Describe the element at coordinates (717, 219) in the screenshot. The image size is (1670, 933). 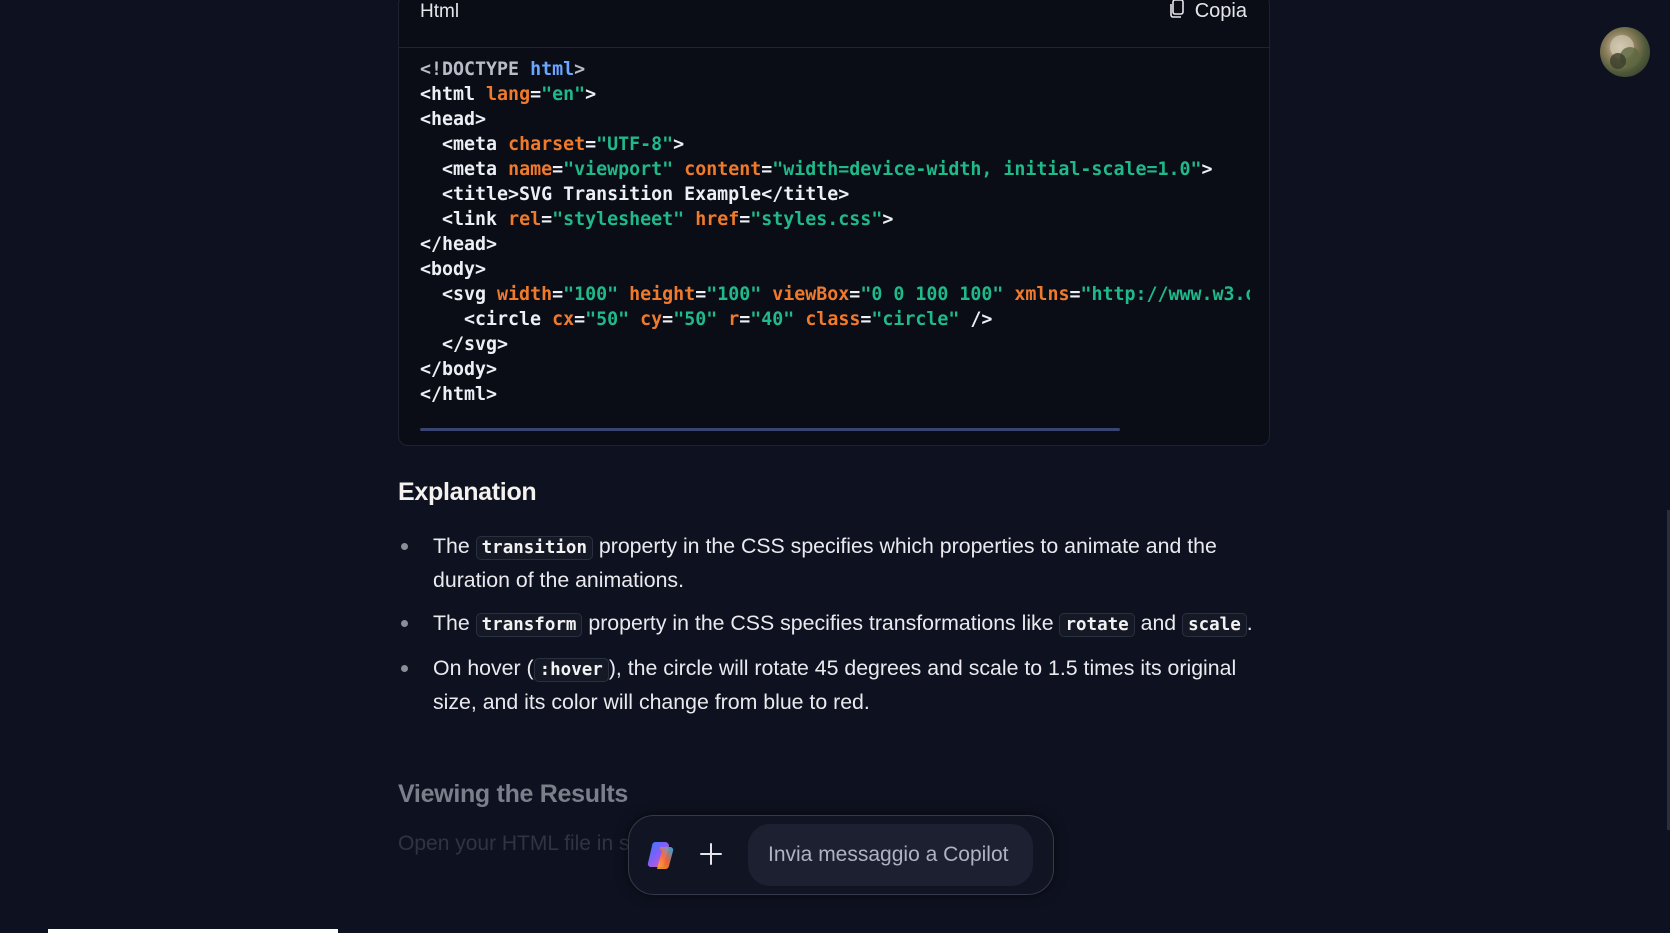
I see `code-token: href` at that location.